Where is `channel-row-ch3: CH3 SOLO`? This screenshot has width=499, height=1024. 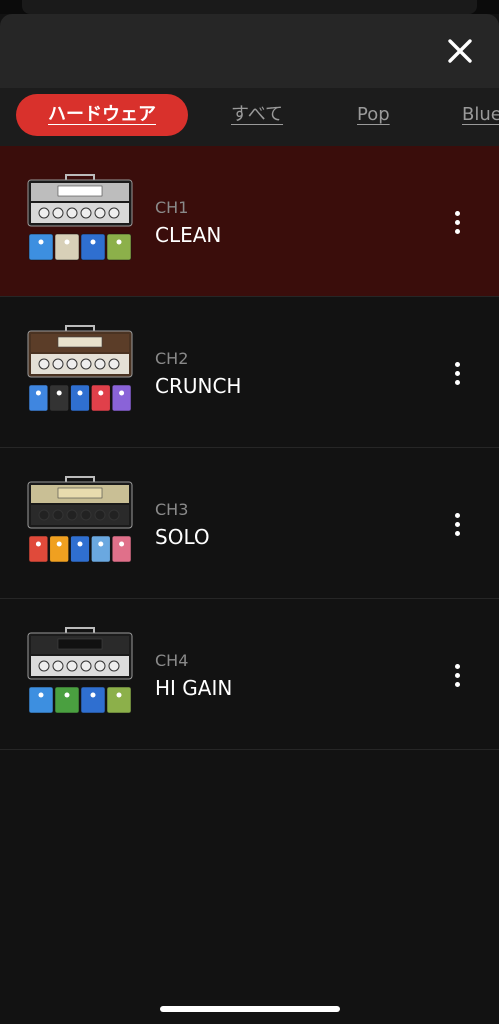
channel-row-ch3: CH3 SOLO is located at coordinates (249, 523).